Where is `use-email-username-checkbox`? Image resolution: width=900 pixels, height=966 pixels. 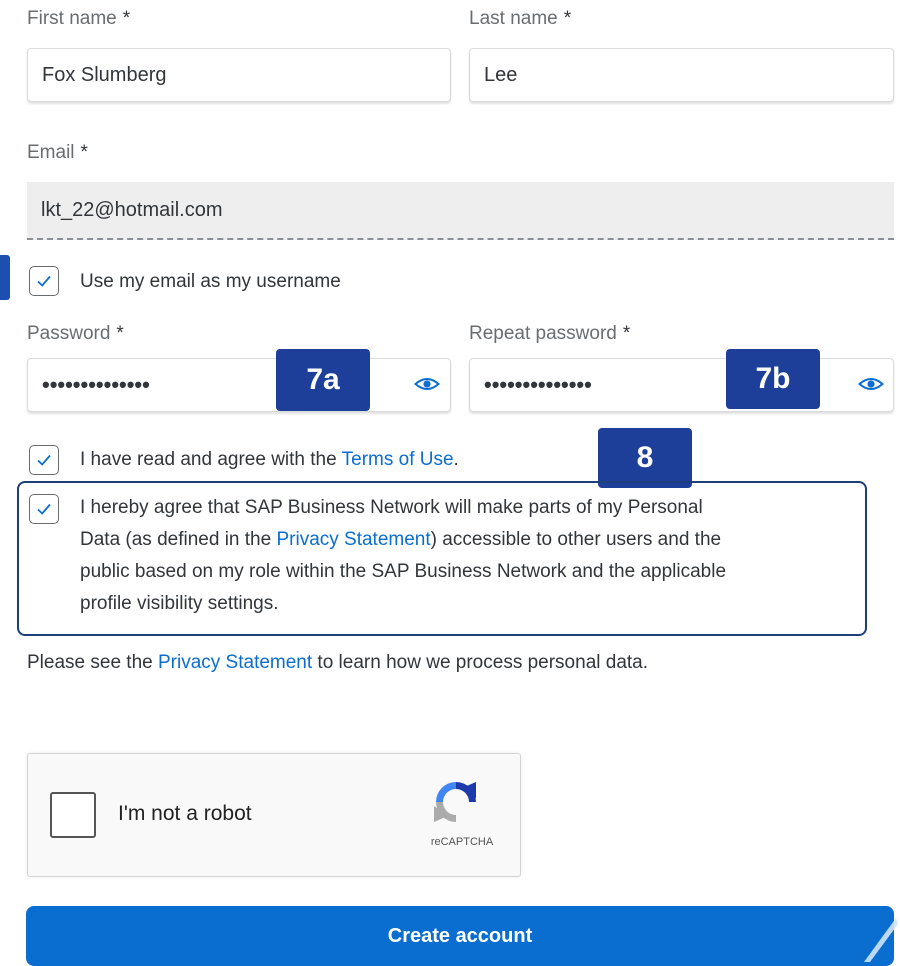 use-email-username-checkbox is located at coordinates (44, 281).